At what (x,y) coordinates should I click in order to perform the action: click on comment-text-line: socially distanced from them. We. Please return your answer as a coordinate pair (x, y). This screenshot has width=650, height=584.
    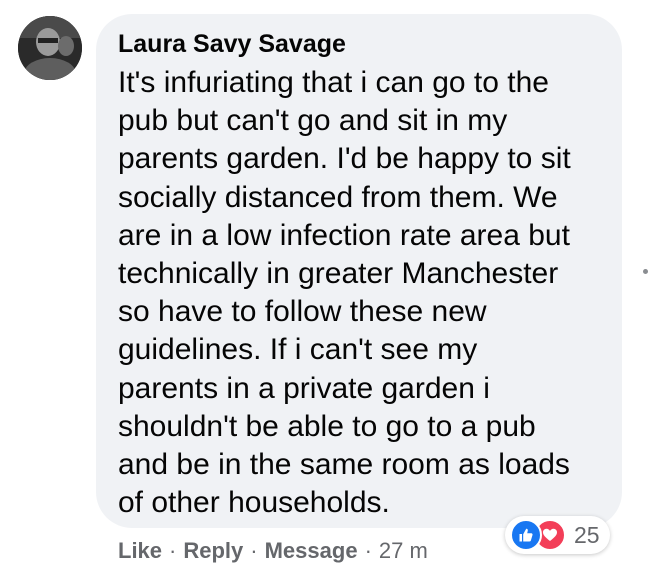
    Looking at the image, I should click on (338, 197).